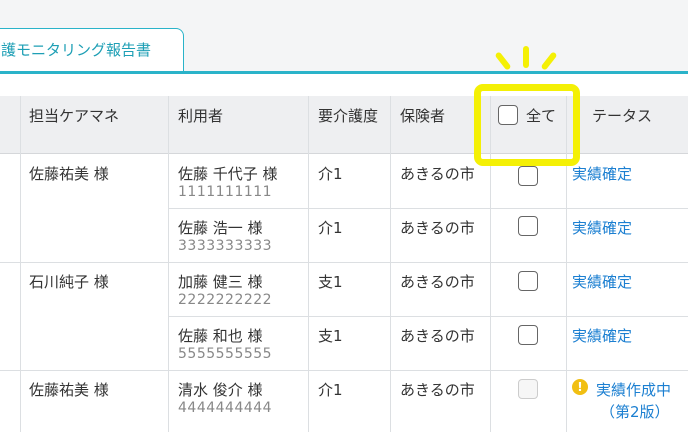 Image resolution: width=688 pixels, height=432 pixels. I want to click on tab-underline, so click(344, 72).